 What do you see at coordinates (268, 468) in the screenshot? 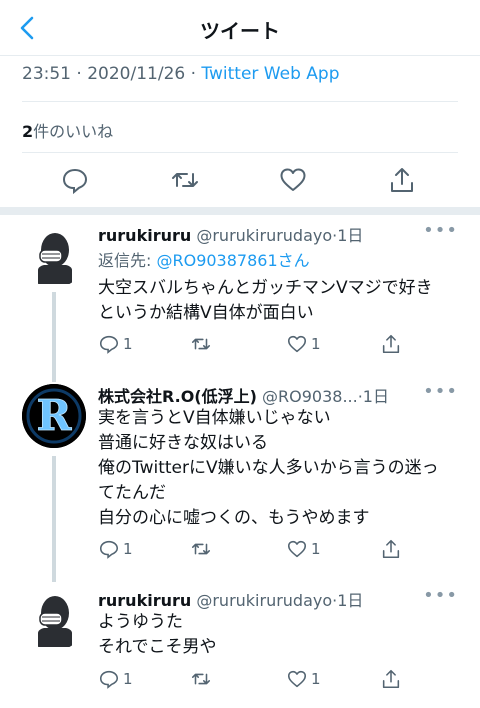
I see `tweet-line: 俺のTwitterにV嫌いな人多いから言うの迷っ` at bounding box center [268, 468].